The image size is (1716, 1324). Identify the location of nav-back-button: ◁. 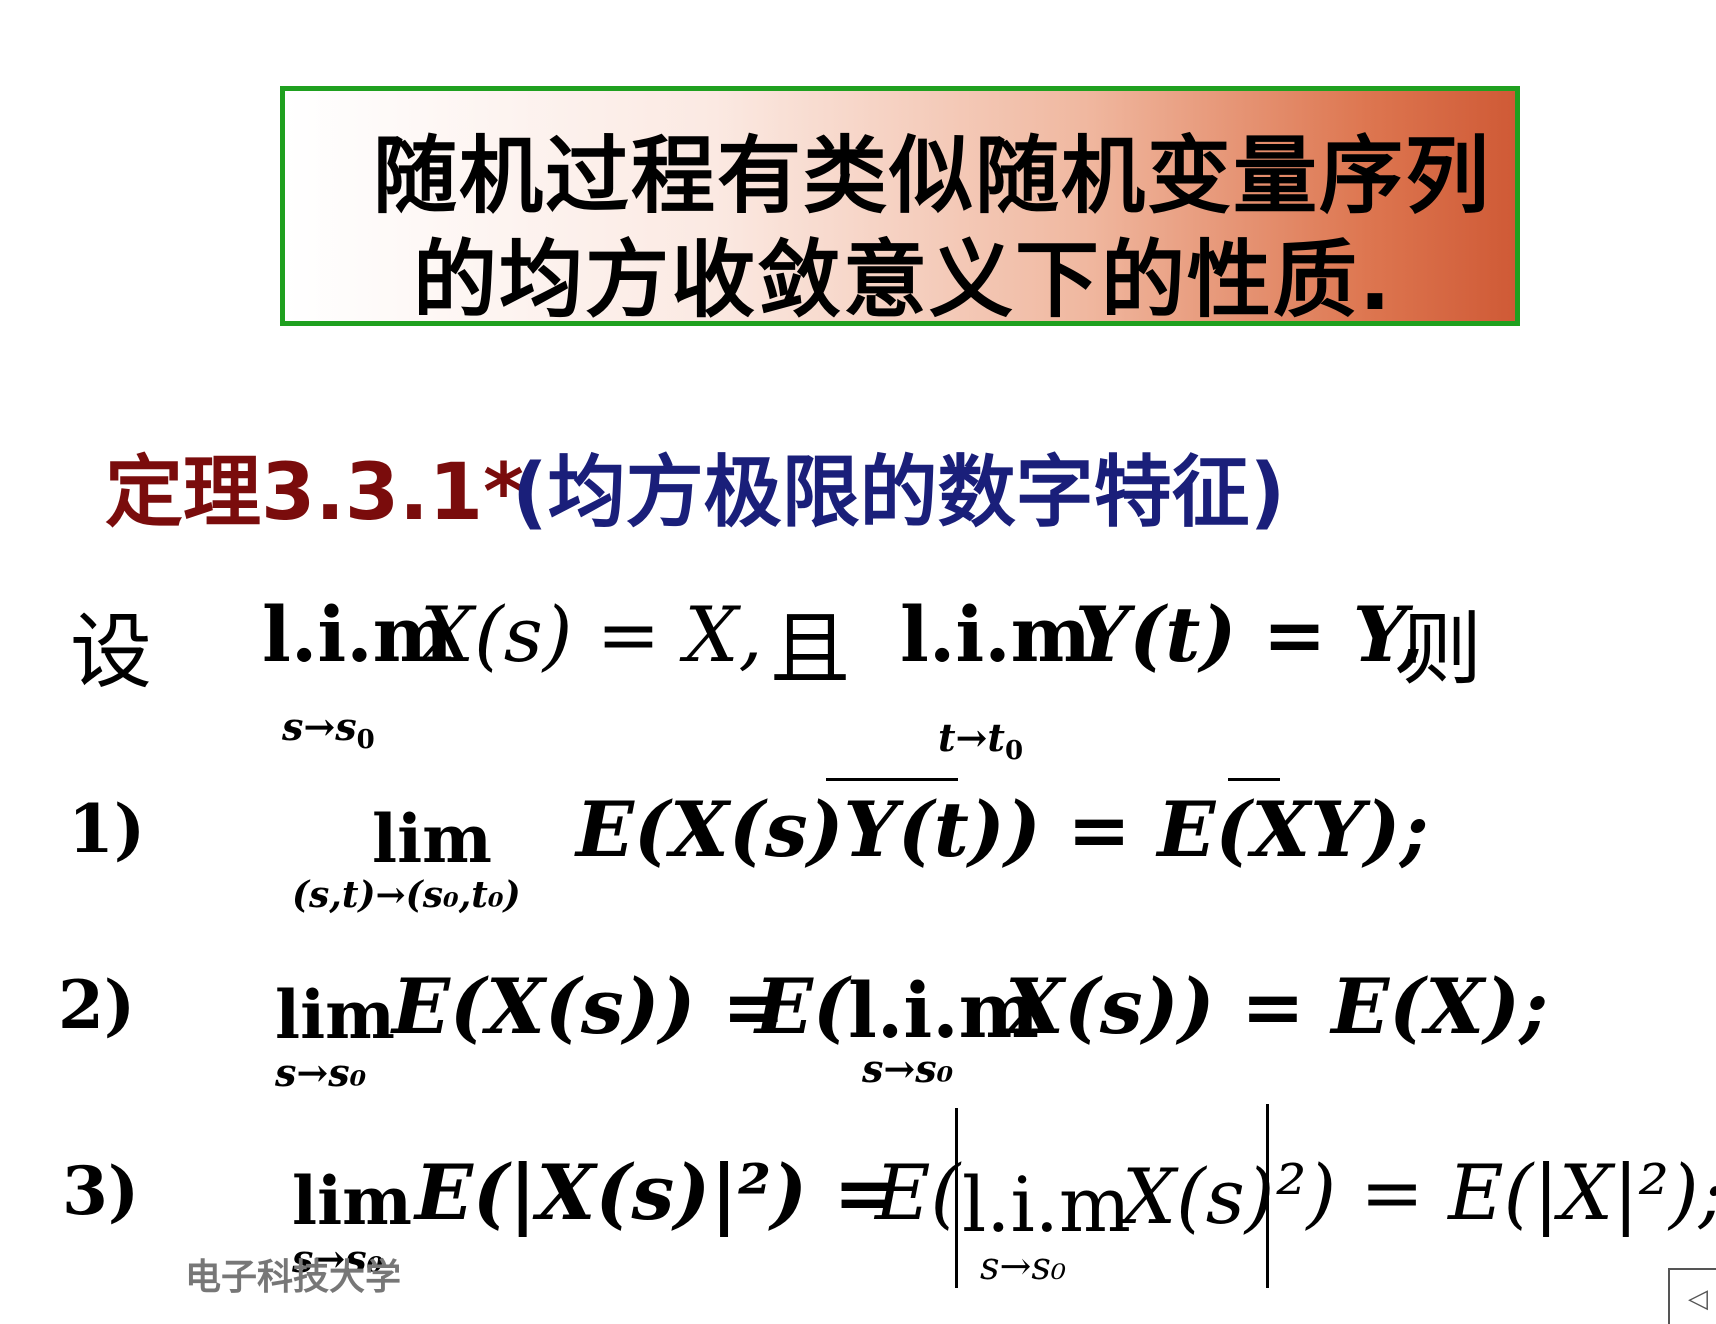
(1692, 1296).